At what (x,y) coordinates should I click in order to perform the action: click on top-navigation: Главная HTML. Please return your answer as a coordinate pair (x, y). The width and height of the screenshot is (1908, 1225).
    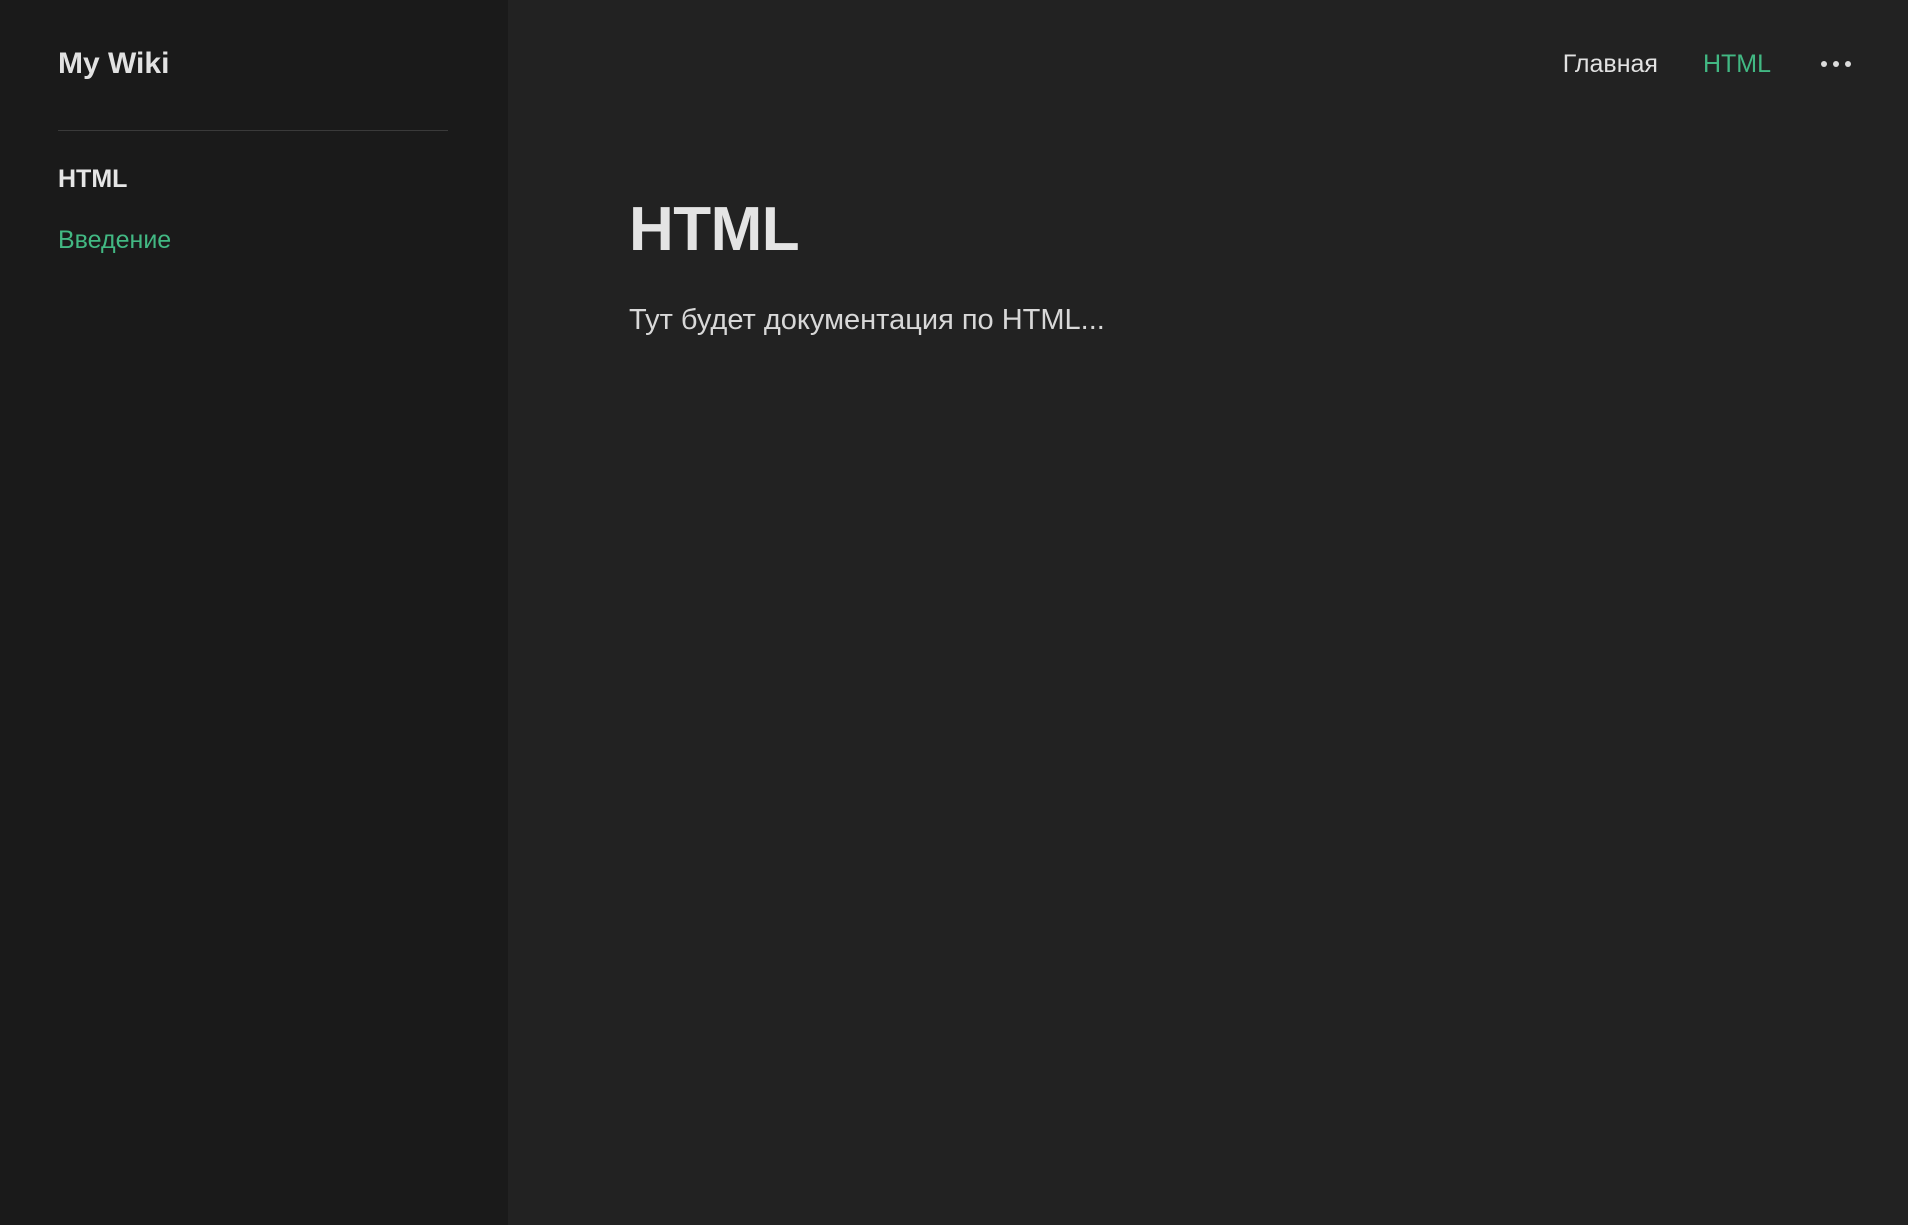
    Looking at the image, I should click on (1707, 64).